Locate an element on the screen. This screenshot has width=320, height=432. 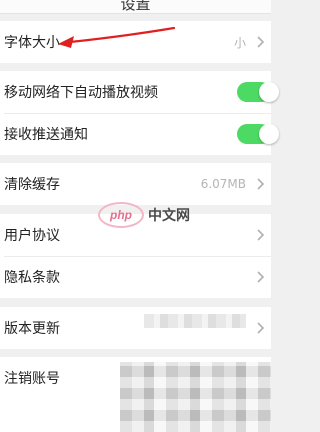
font-size-row: 字体大小 小 is located at coordinates (135, 42).